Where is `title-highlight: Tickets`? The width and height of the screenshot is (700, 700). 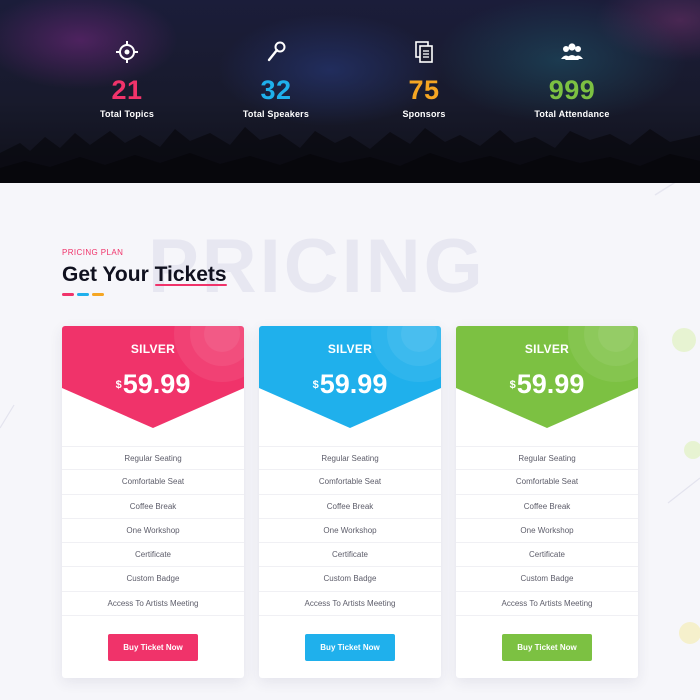 title-highlight: Tickets is located at coordinates (190, 274).